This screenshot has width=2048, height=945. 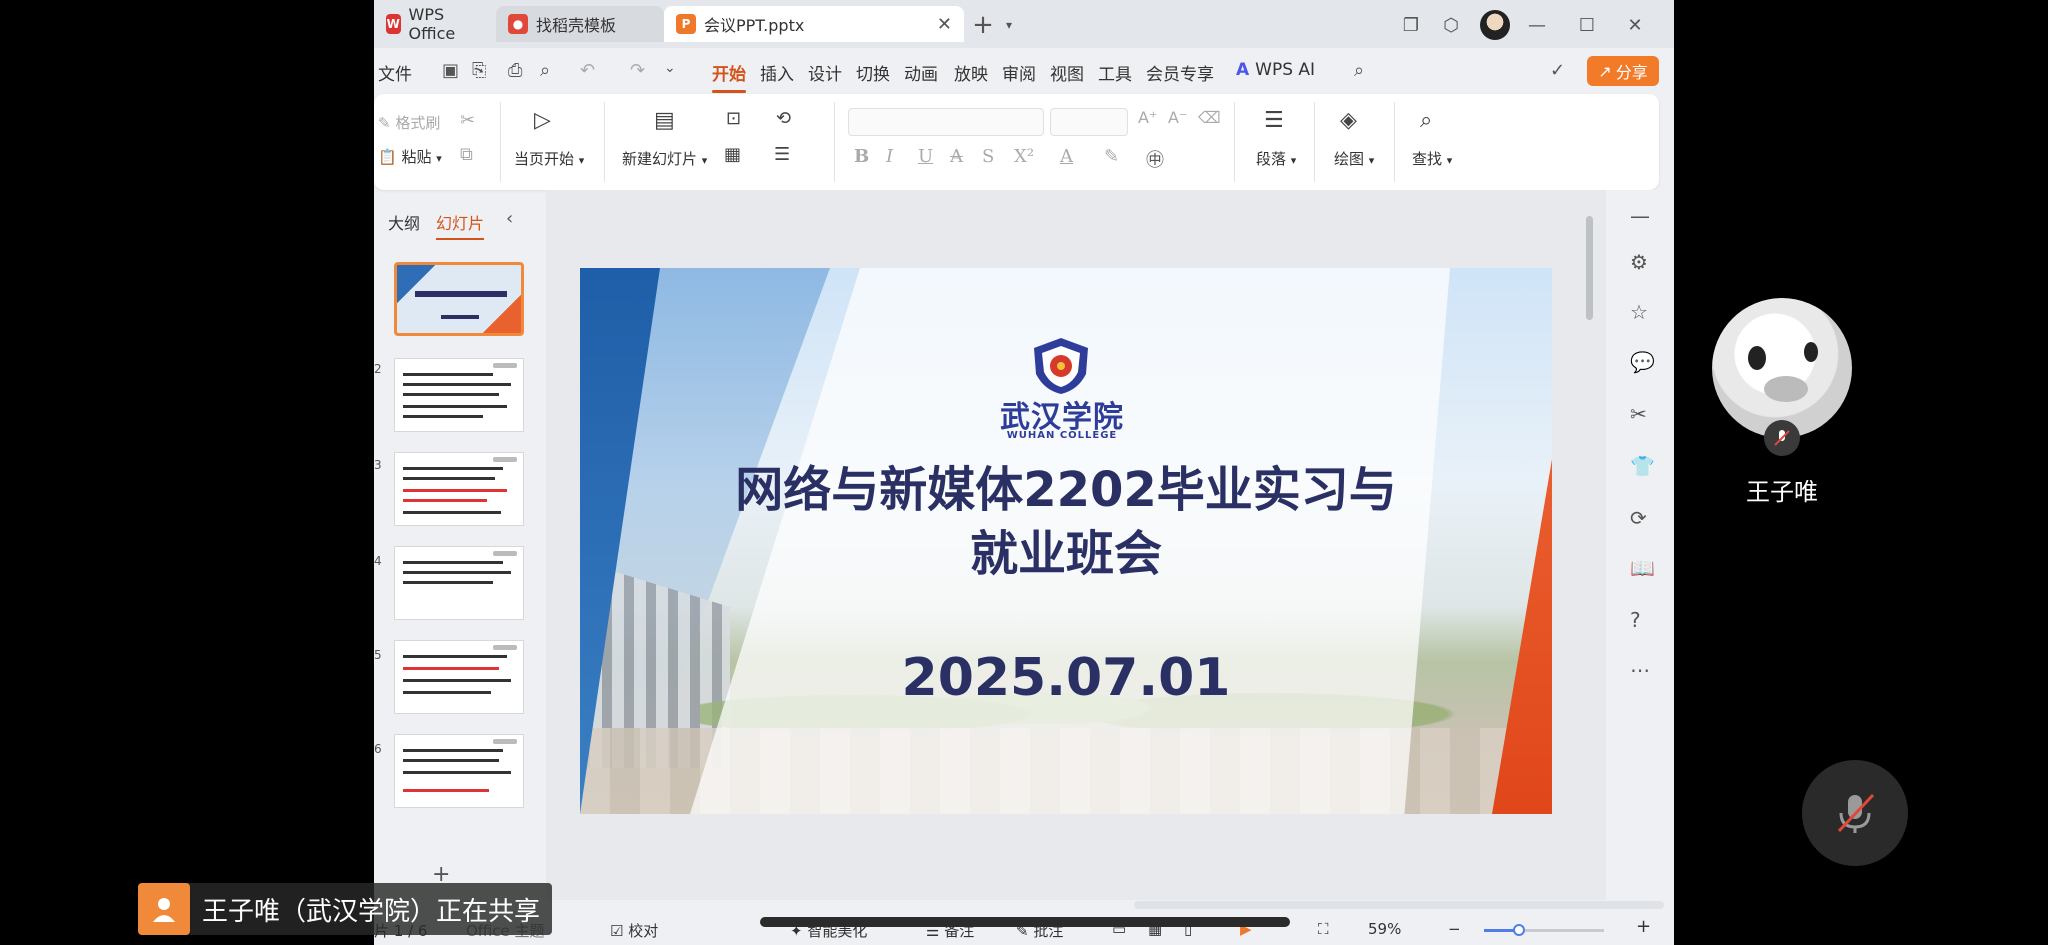 What do you see at coordinates (1411, 25) in the screenshot?
I see `window-list-icon: ❐` at bounding box center [1411, 25].